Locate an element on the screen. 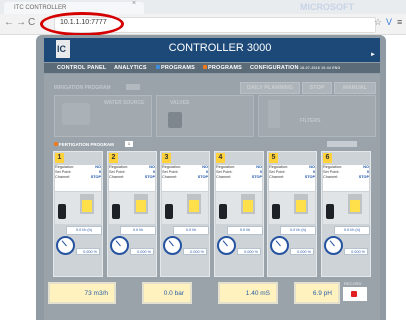 The width and height of the screenshot is (406, 320). time: 10:44 is located at coordinates (326, 68).